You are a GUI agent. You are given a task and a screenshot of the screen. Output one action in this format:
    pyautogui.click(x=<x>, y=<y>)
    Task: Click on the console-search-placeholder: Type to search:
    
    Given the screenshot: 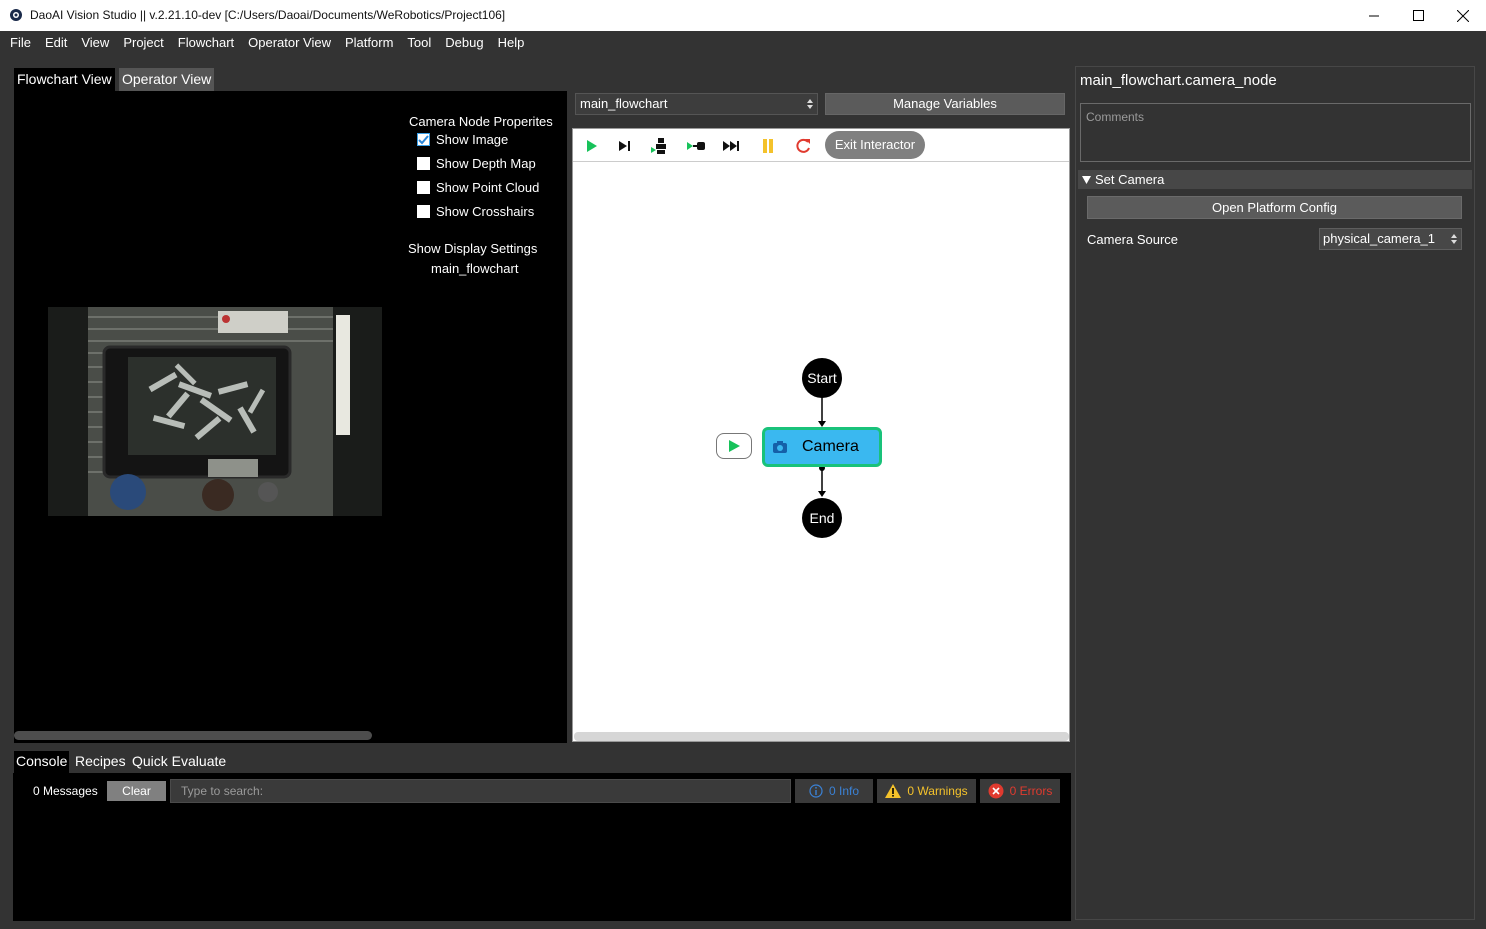 What is the action you would take?
    pyautogui.click(x=222, y=791)
    